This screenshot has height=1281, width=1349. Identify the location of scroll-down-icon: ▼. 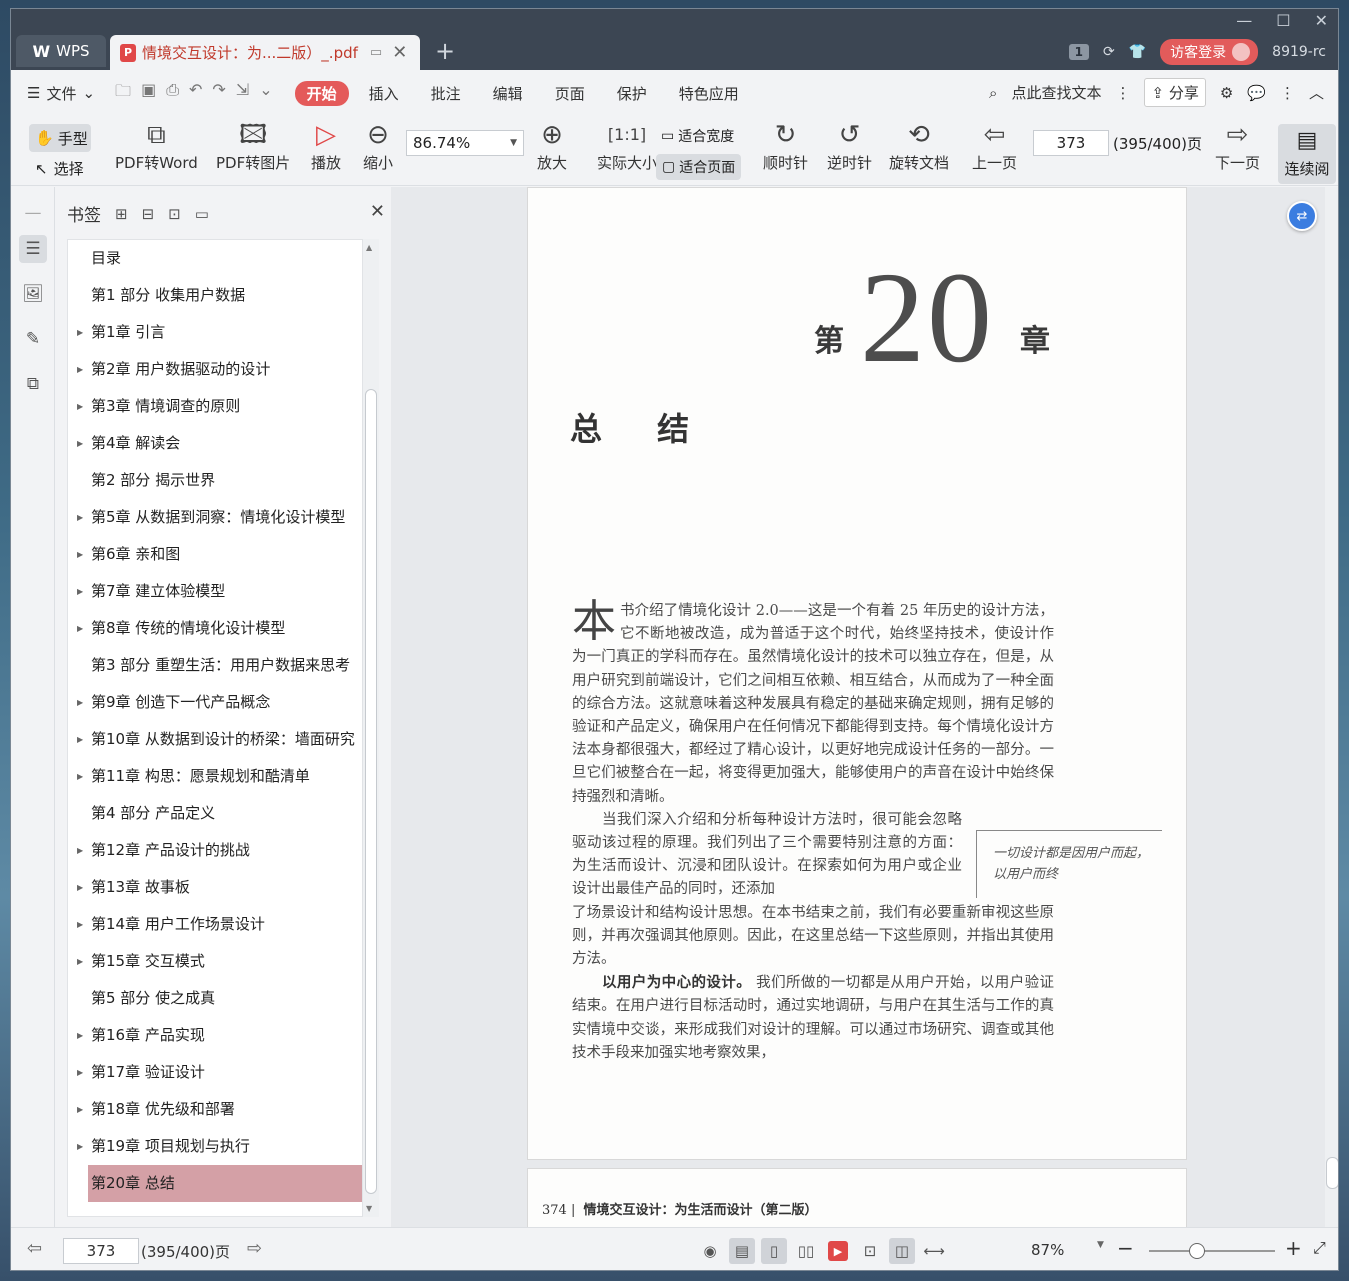
(369, 1208).